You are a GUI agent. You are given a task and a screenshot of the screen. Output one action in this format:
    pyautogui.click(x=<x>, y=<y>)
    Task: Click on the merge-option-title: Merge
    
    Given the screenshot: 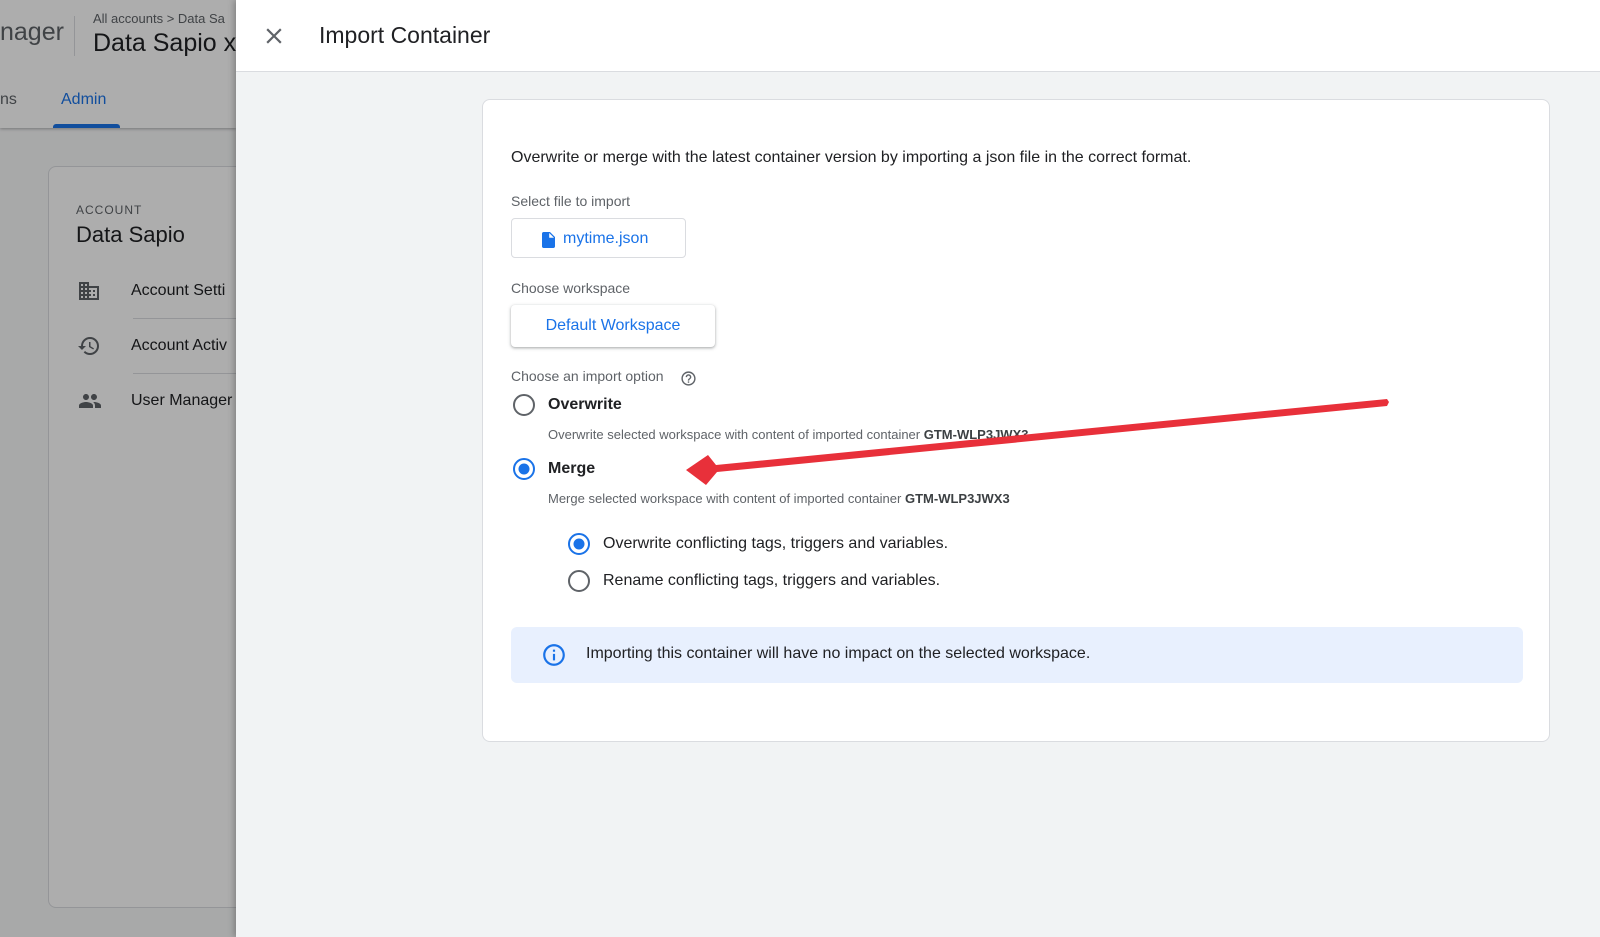 What is the action you would take?
    pyautogui.click(x=572, y=468)
    